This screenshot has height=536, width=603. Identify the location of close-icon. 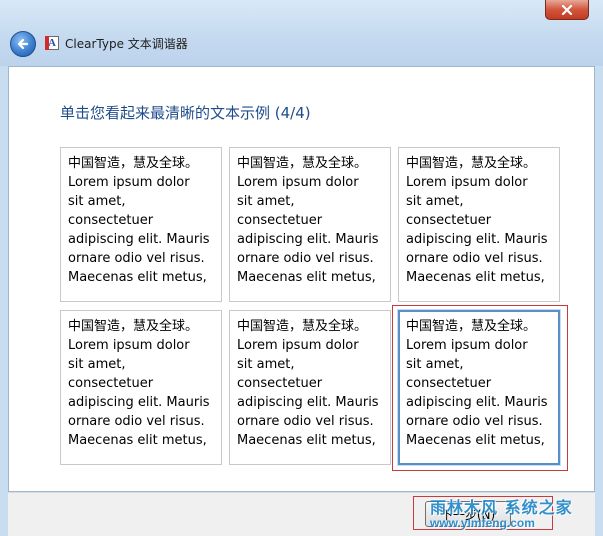
(567, 9).